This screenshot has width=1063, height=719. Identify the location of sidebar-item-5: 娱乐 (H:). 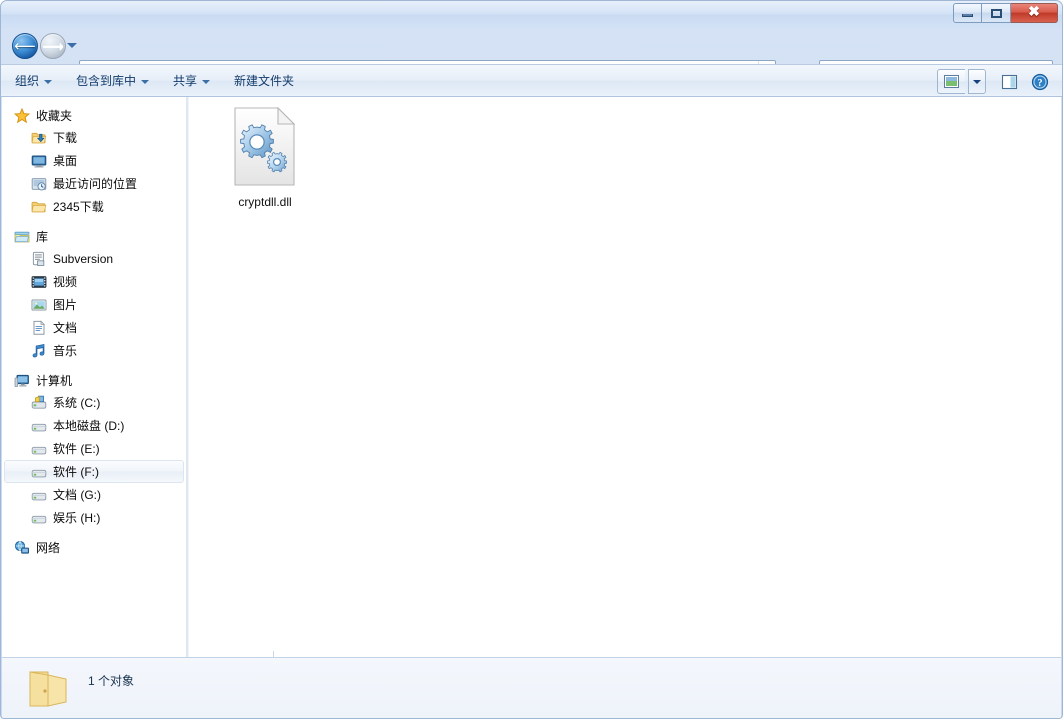
(94, 517).